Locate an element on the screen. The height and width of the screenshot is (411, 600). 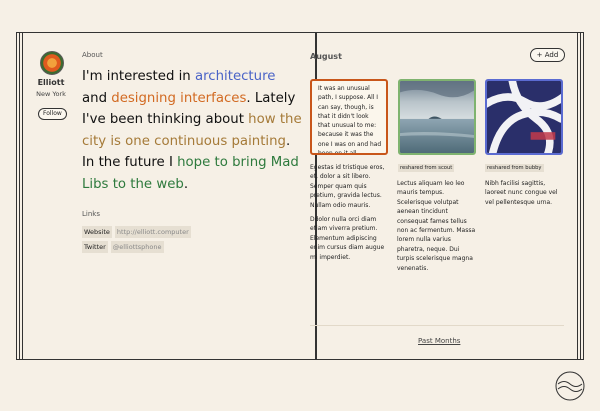
reshare-badge-scout: reshared from scout is located at coordinates (426, 168).